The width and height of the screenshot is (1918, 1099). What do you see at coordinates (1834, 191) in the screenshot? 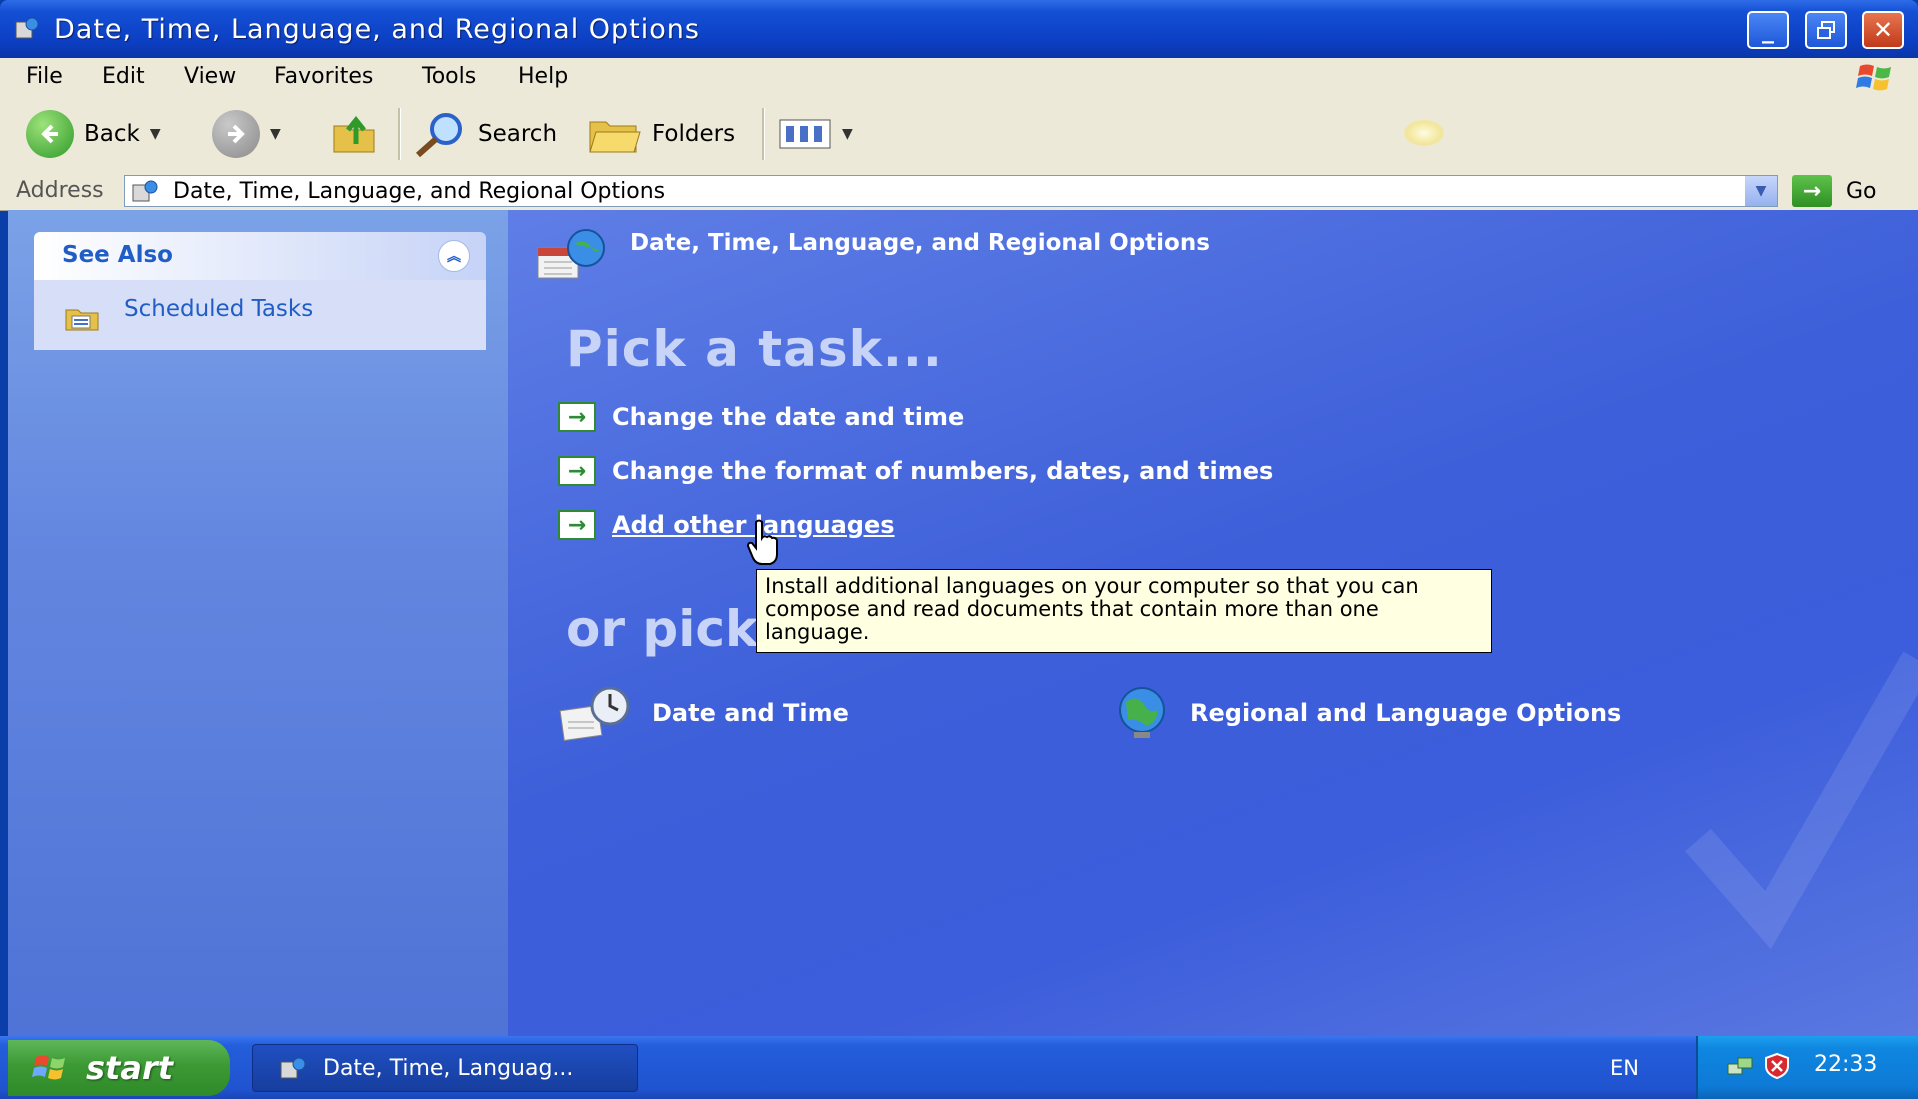
I see `go-button: → Go` at bounding box center [1834, 191].